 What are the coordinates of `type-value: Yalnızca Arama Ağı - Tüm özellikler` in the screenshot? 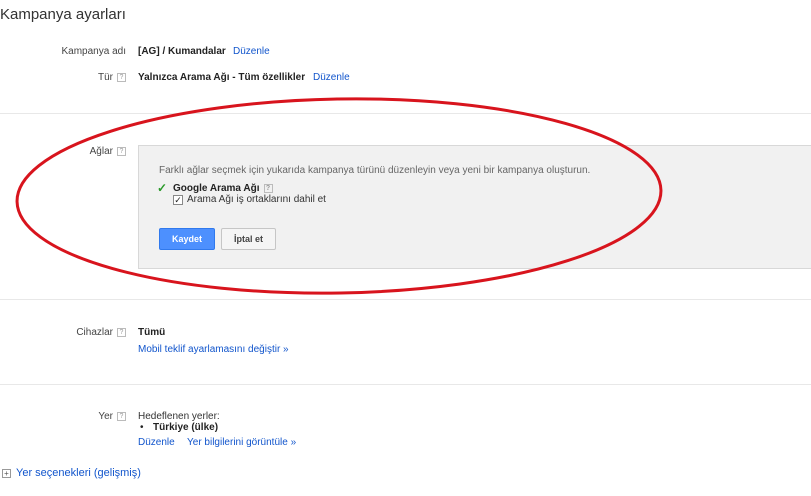 It's located at (222, 77).